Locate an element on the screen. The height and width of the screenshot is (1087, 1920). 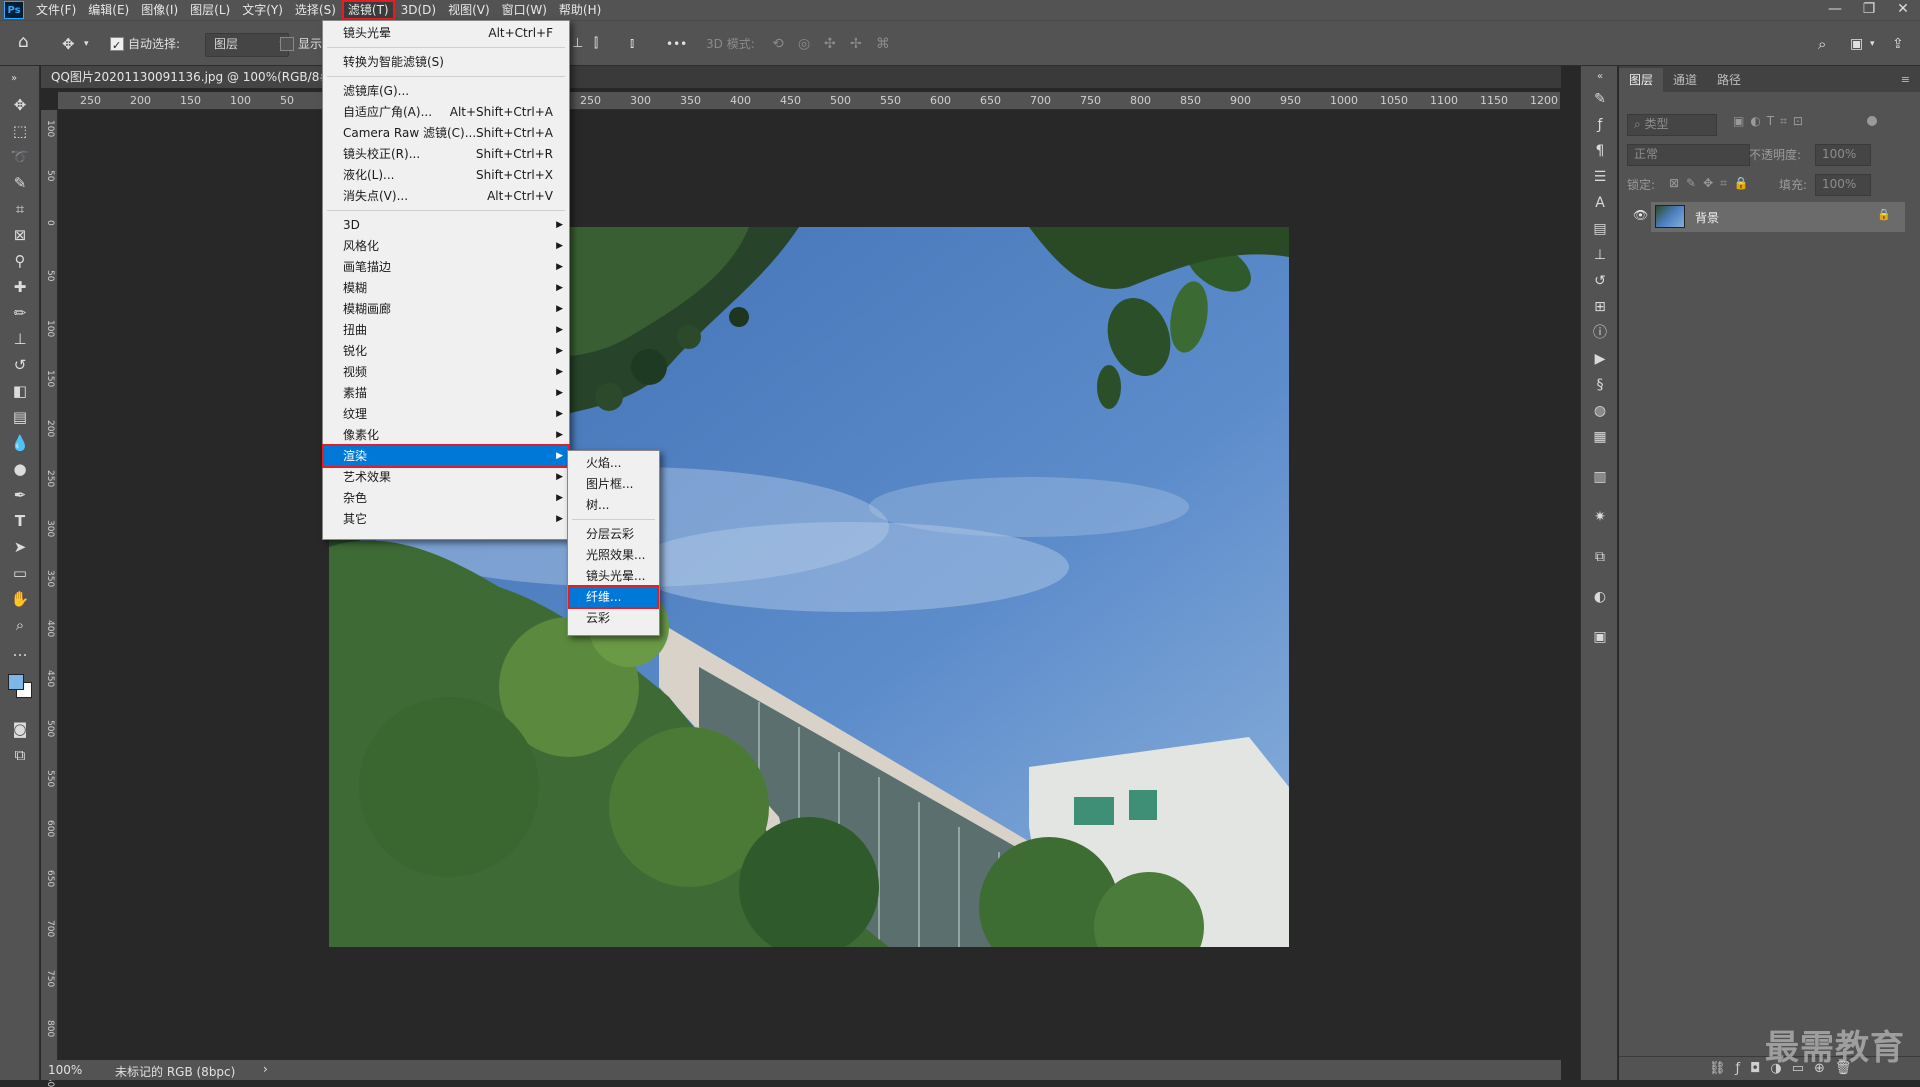
tab-layers: 图层 is located at coordinates (1641, 80).